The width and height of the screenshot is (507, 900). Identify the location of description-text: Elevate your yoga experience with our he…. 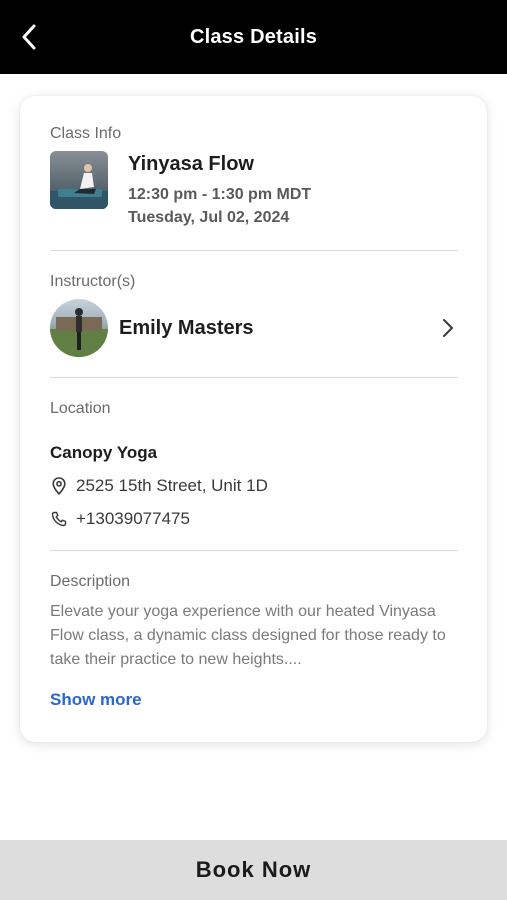
(248, 635).